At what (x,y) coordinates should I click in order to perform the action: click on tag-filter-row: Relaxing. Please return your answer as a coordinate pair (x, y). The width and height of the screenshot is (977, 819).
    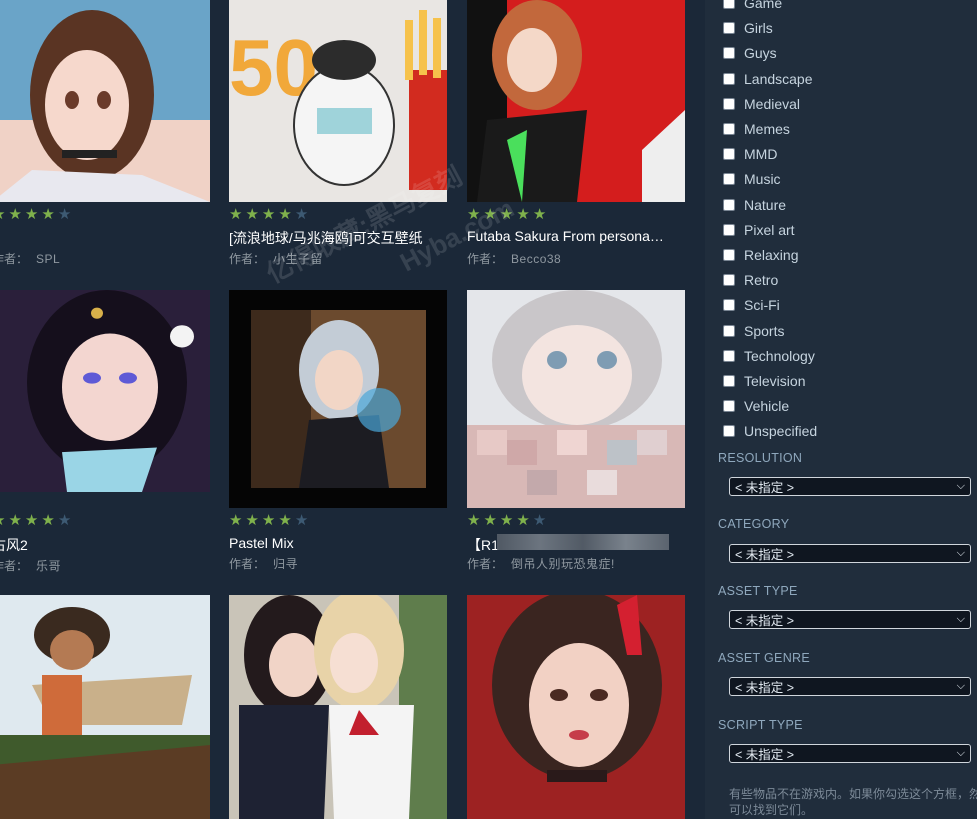
    Looking at the image, I should click on (760, 255).